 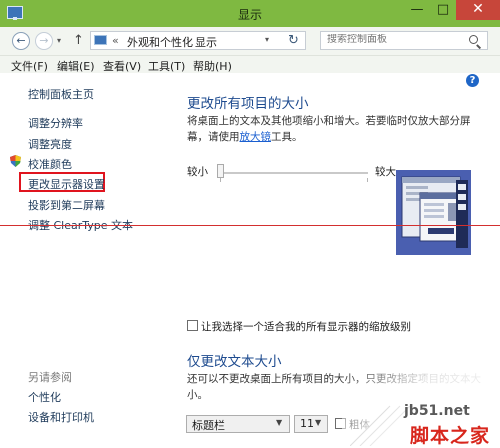 What do you see at coordinates (50, 164) in the screenshot?
I see `sidebar-item-calibrate: 校准颜色` at bounding box center [50, 164].